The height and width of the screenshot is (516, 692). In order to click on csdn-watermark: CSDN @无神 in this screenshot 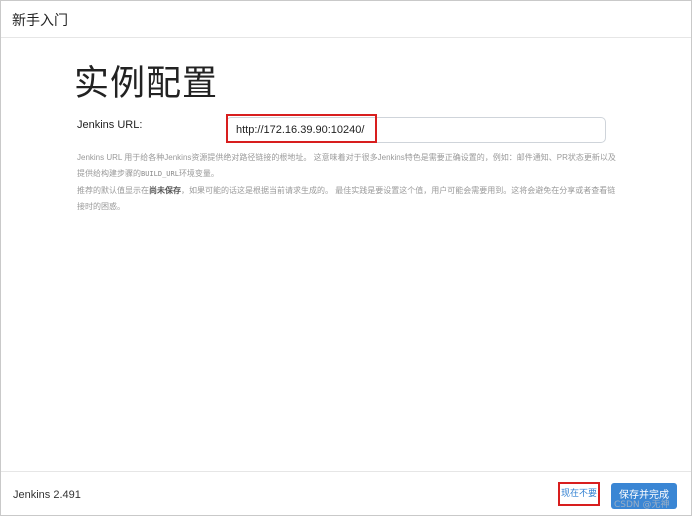, I will do `click(642, 505)`.